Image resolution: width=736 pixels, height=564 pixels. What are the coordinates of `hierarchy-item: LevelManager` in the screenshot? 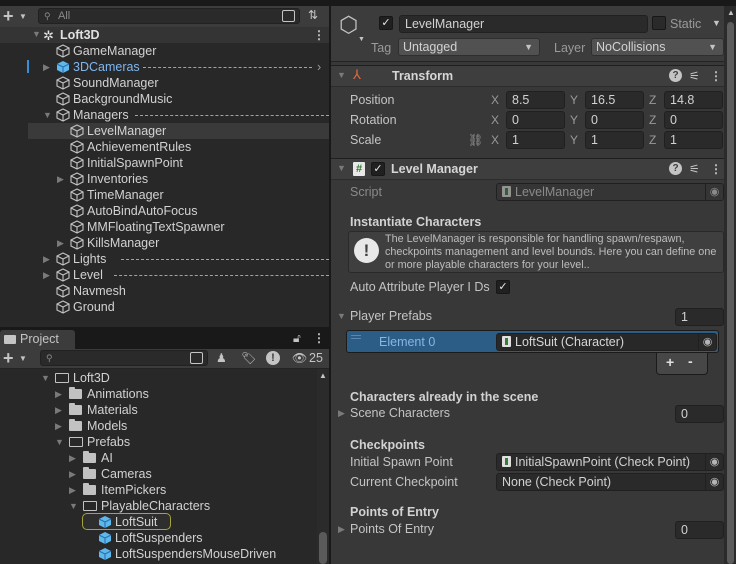 It's located at (164, 131).